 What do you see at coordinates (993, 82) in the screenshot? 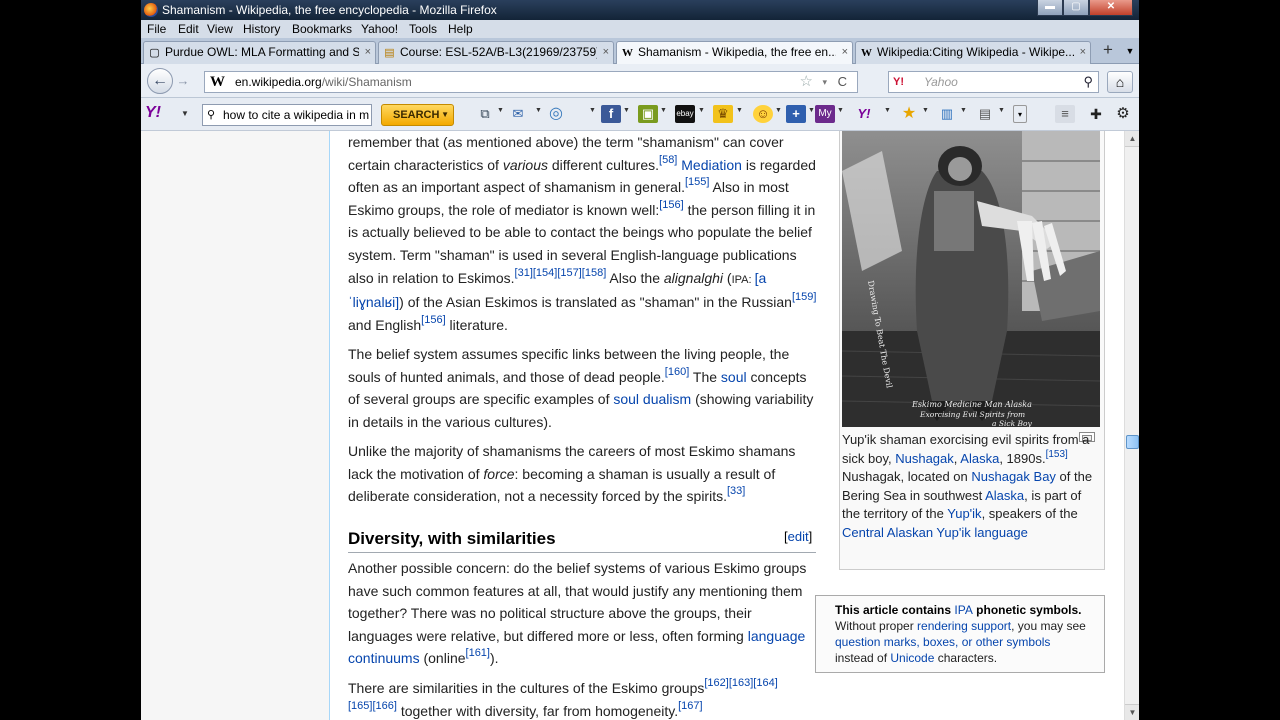
I see `search-bar: Y! Yahoo ⚲` at bounding box center [993, 82].